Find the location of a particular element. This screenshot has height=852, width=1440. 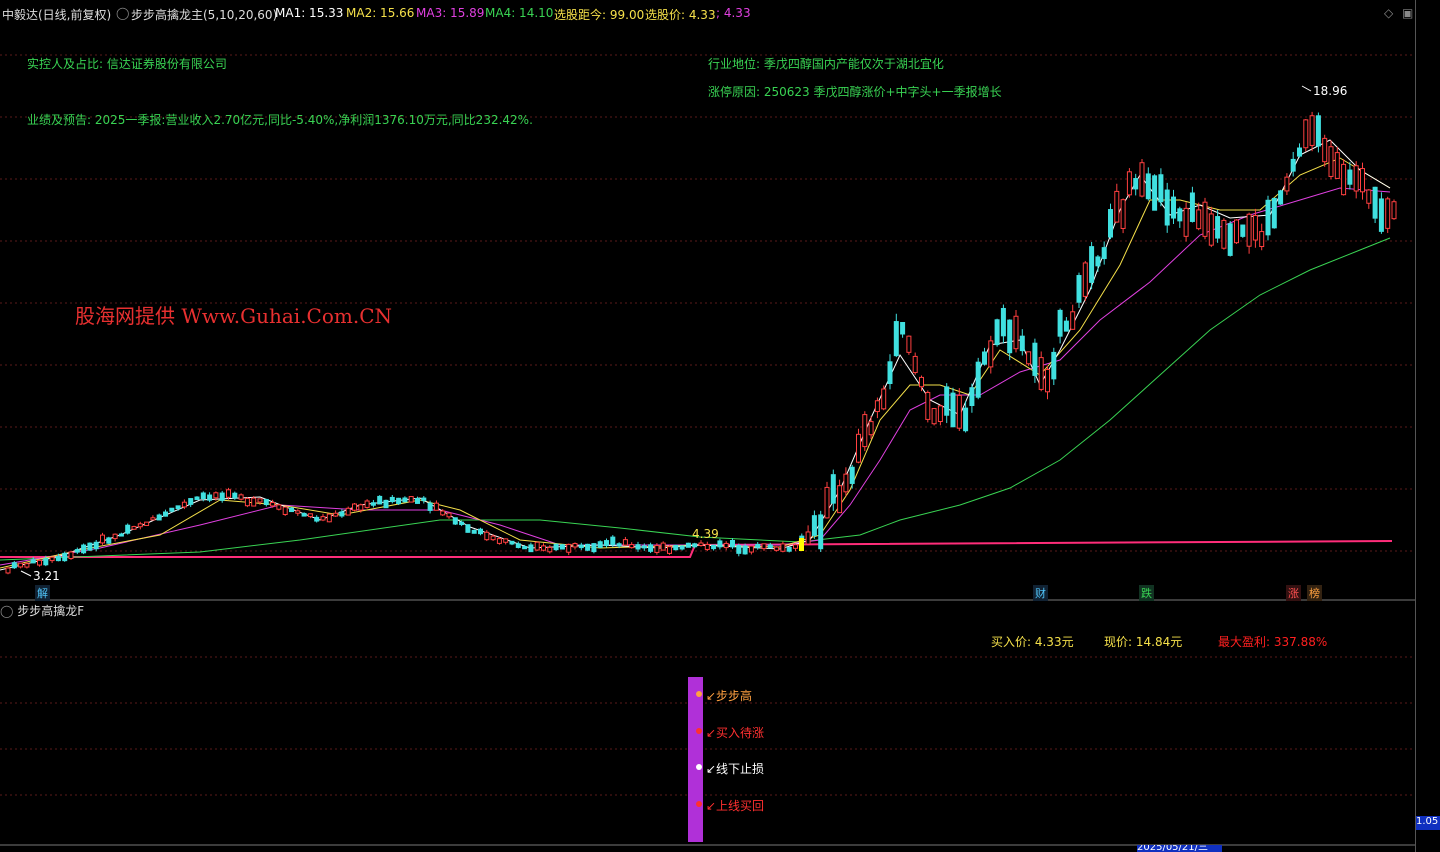

event-tag-jie: 解 is located at coordinates (42, 593).